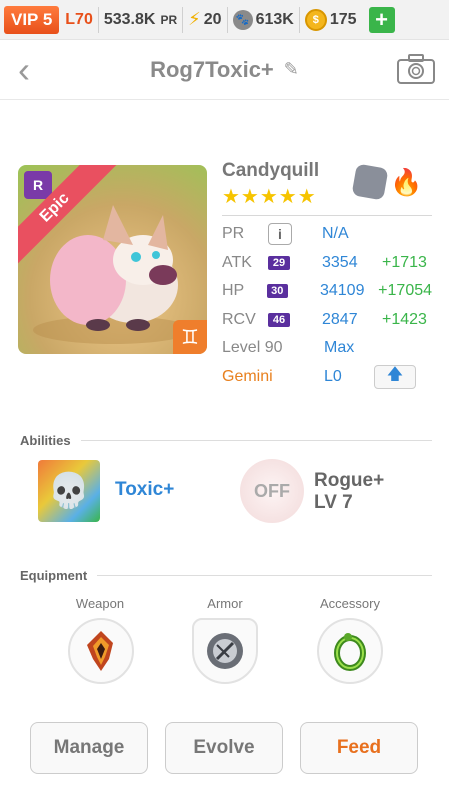 The image size is (449, 800). What do you see at coordinates (272, 491) in the screenshot?
I see `passive-ability-status: OFF` at bounding box center [272, 491].